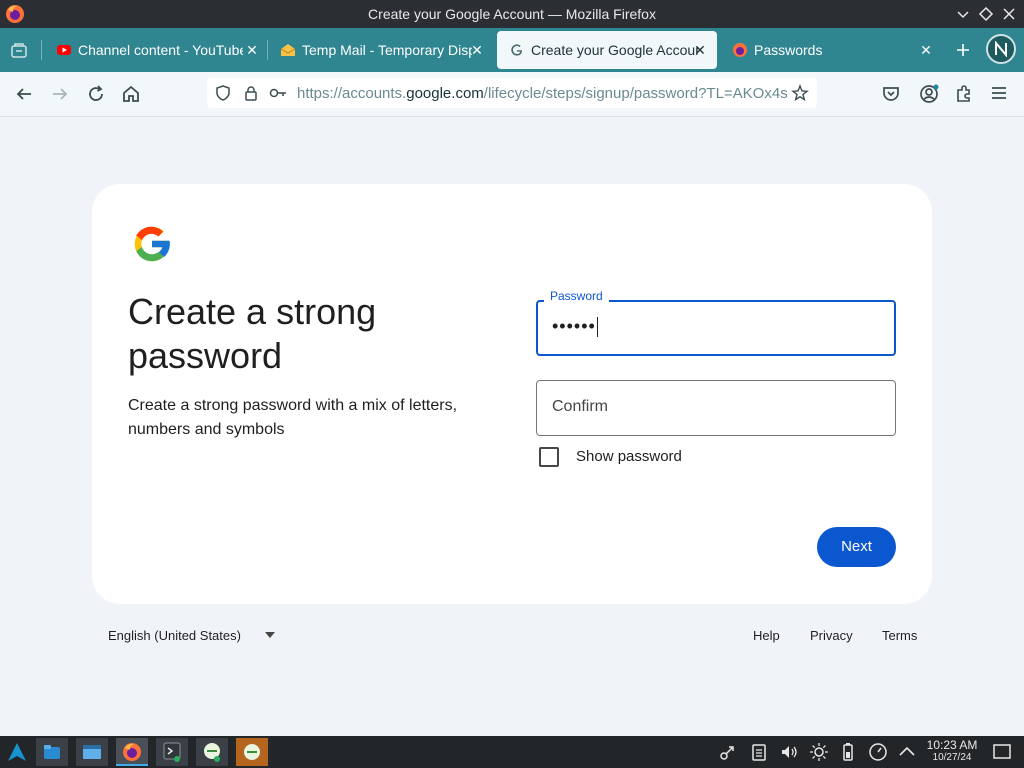 This screenshot has width=1024, height=768. I want to click on menu-icon, so click(999, 93).